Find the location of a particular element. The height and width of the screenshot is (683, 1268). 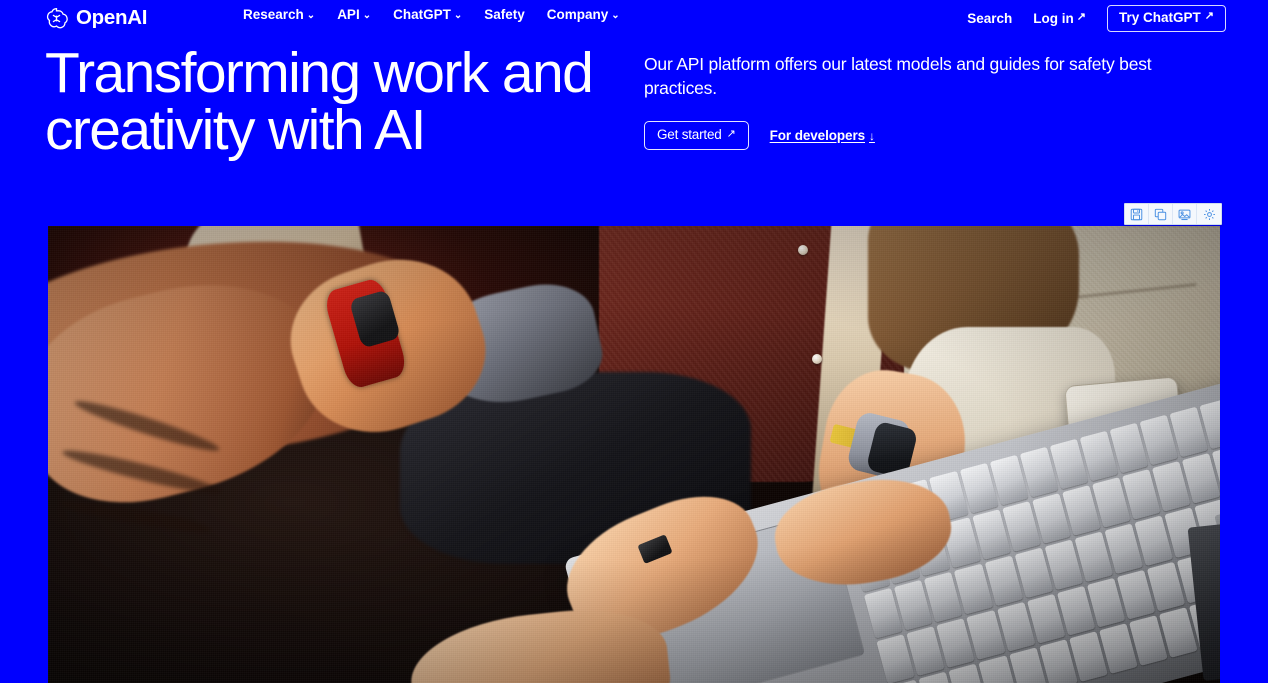

for-developers-link: For developers ↓ is located at coordinates (822, 136).